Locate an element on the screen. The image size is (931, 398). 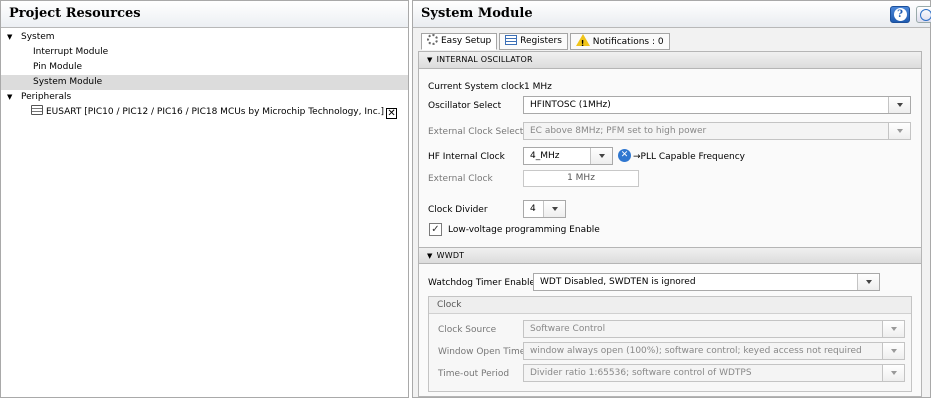
oscillator-select-dropdown: HFINTOSC (1MHz) is located at coordinates (717, 105).